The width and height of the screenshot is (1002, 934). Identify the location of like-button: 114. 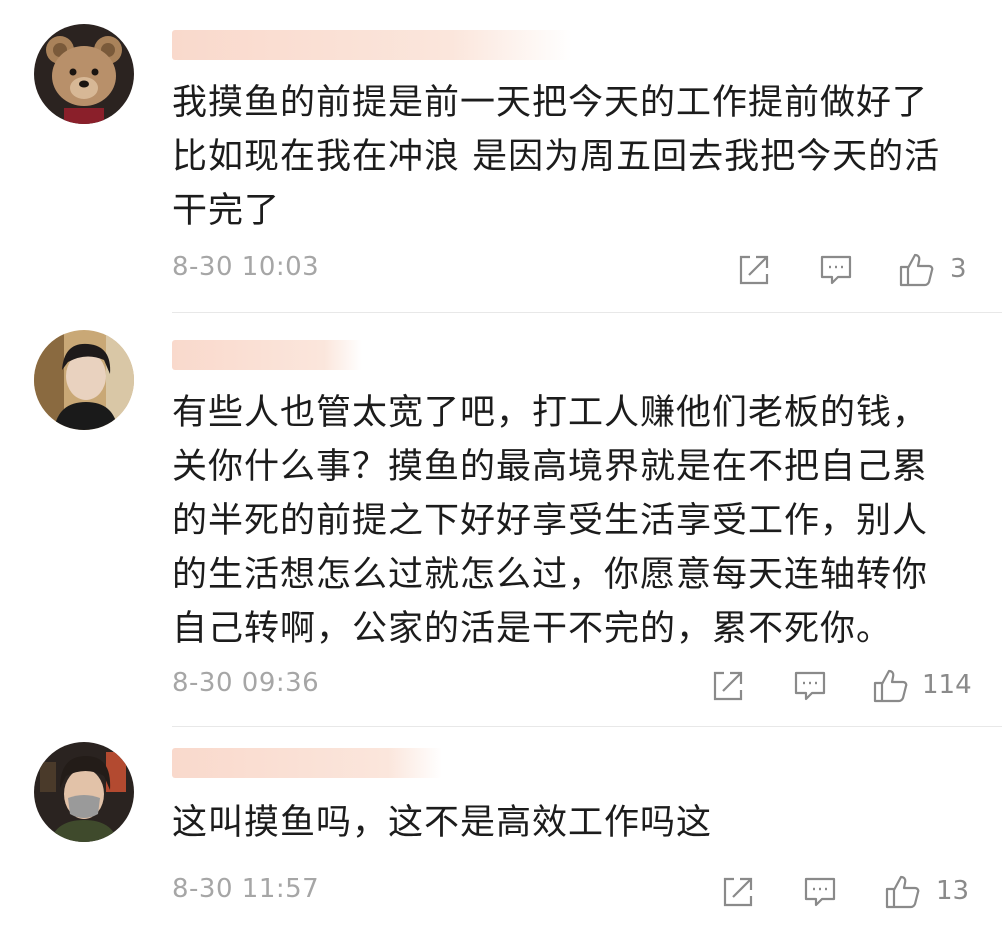
(927, 686).